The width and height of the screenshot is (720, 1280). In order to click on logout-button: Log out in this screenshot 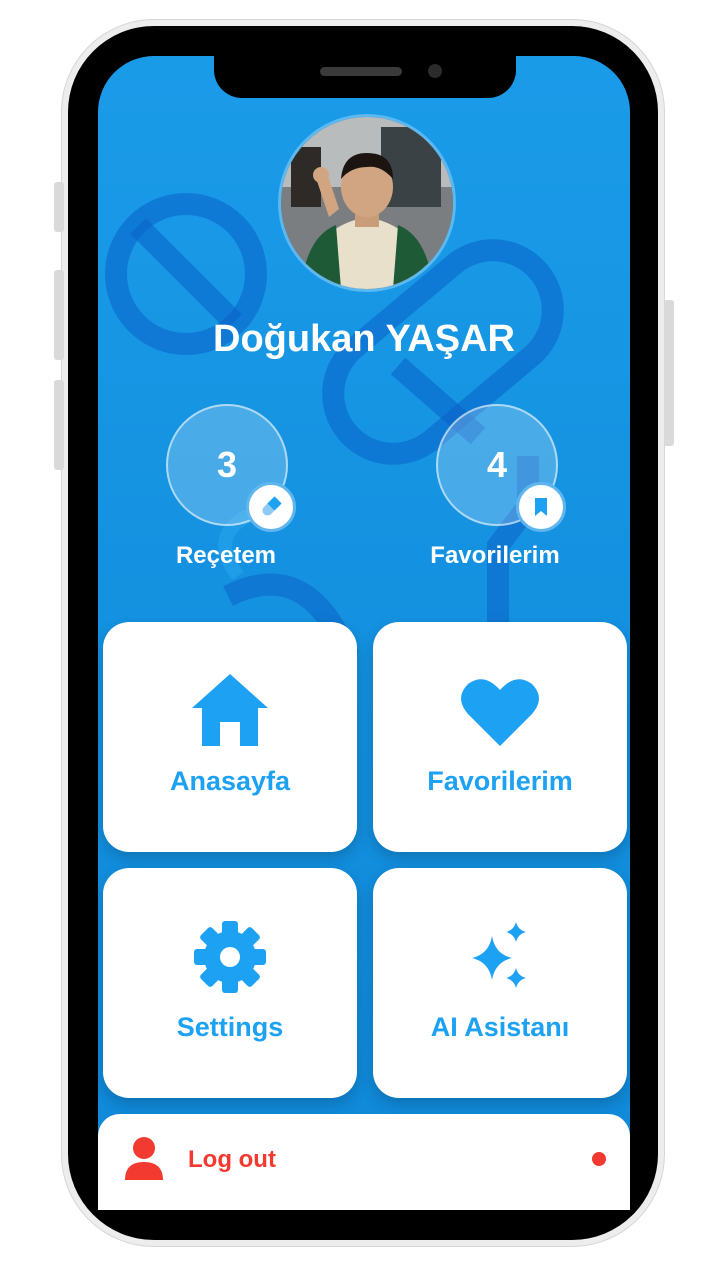, I will do `click(364, 1162)`.